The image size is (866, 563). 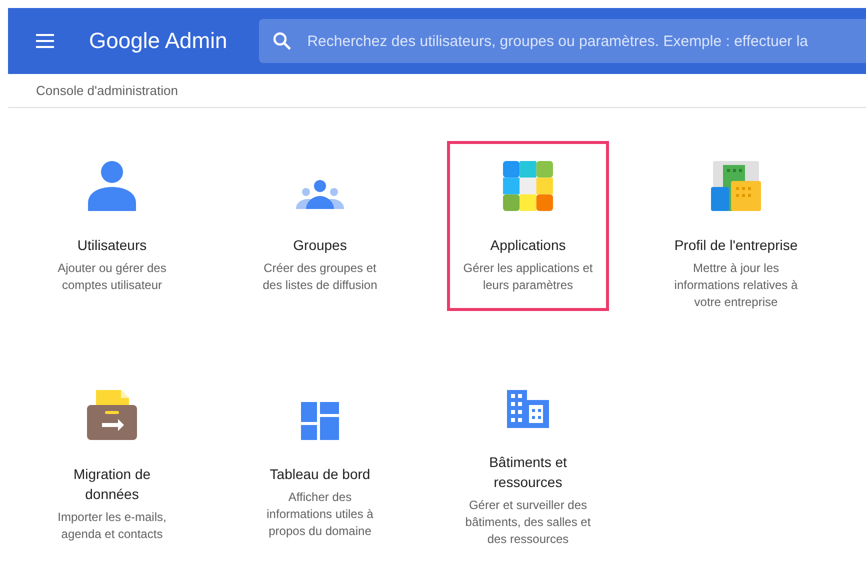 I want to click on tile-description: Ajouter ou gérer des comptes utilisateur, so click(x=112, y=277).